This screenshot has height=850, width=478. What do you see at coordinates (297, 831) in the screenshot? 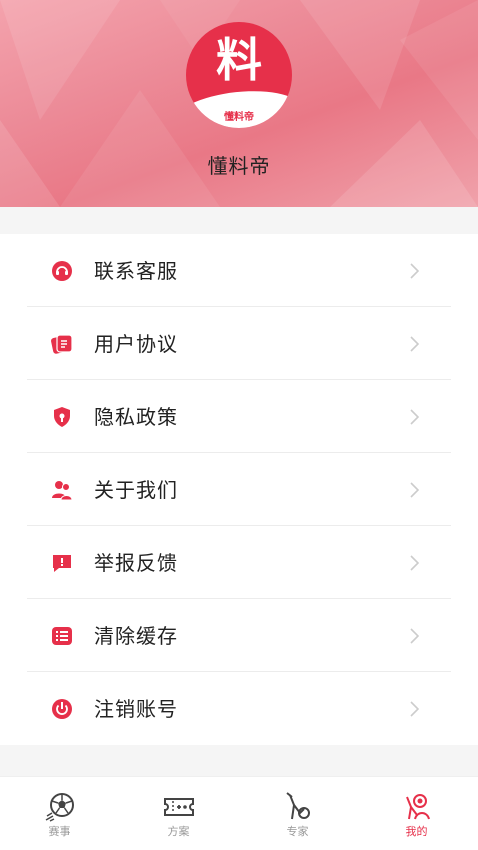
I see `tab-label: 专家` at bounding box center [297, 831].